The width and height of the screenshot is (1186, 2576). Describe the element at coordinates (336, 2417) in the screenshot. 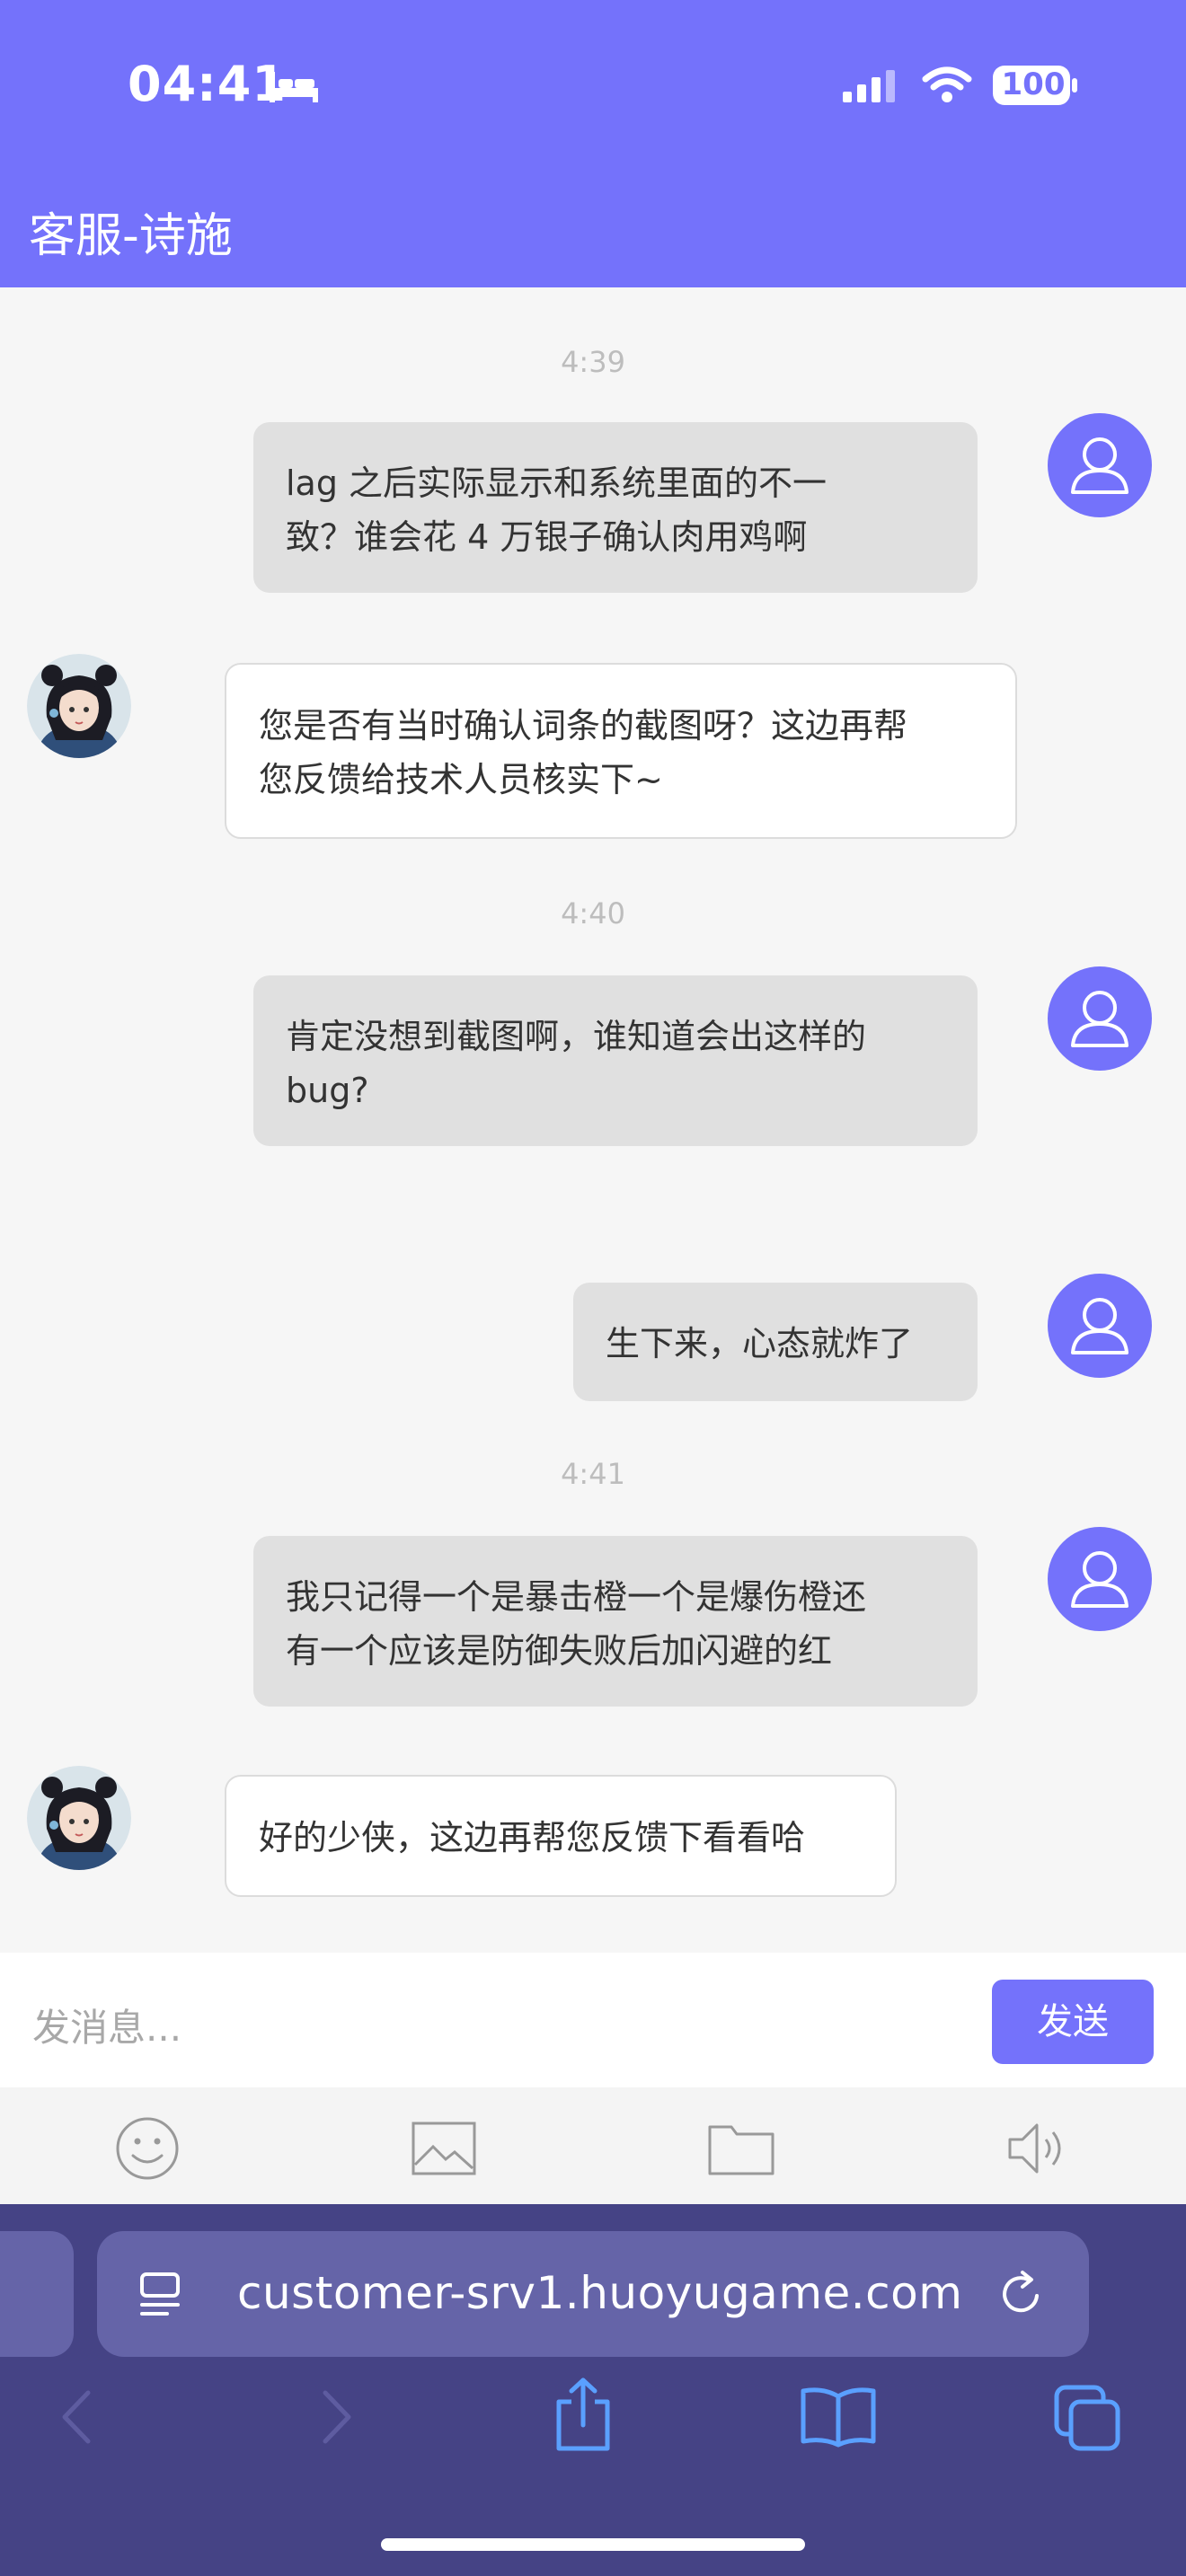

I see `forward-icon` at that location.